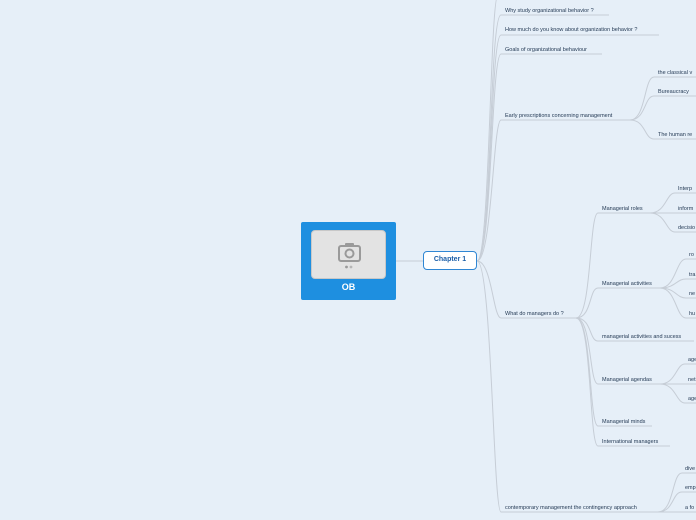 This screenshot has height=520, width=696. I want to click on topic-why-study: Why study organizational behavior ?, so click(549, 11).